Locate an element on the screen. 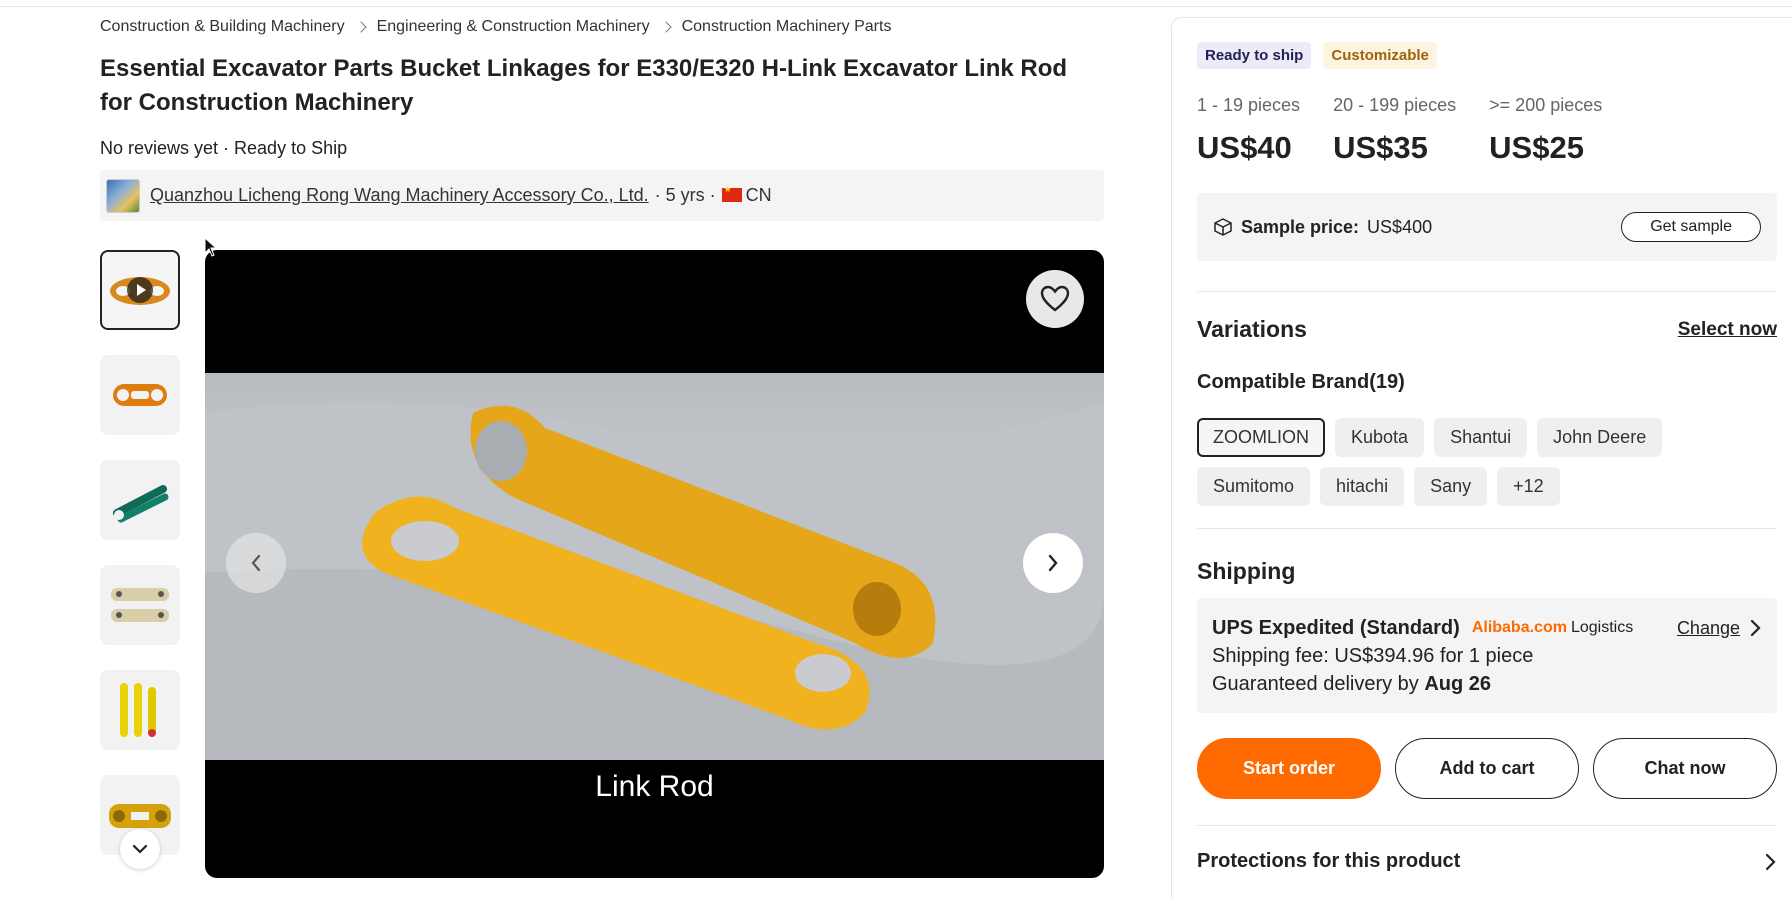 The image size is (1792, 898). logistics-label: Logistics is located at coordinates (1602, 627).